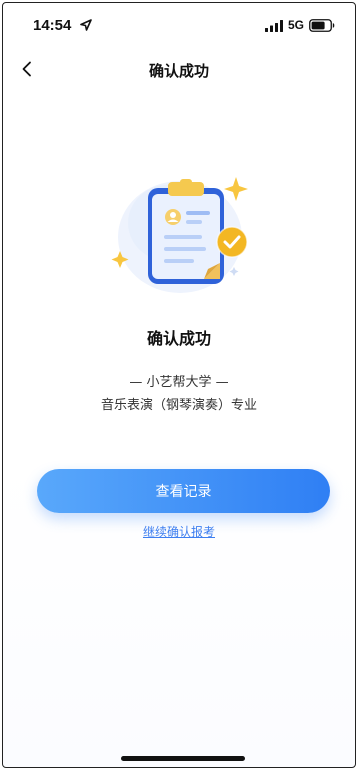  I want to click on signal-icon, so click(274, 26).